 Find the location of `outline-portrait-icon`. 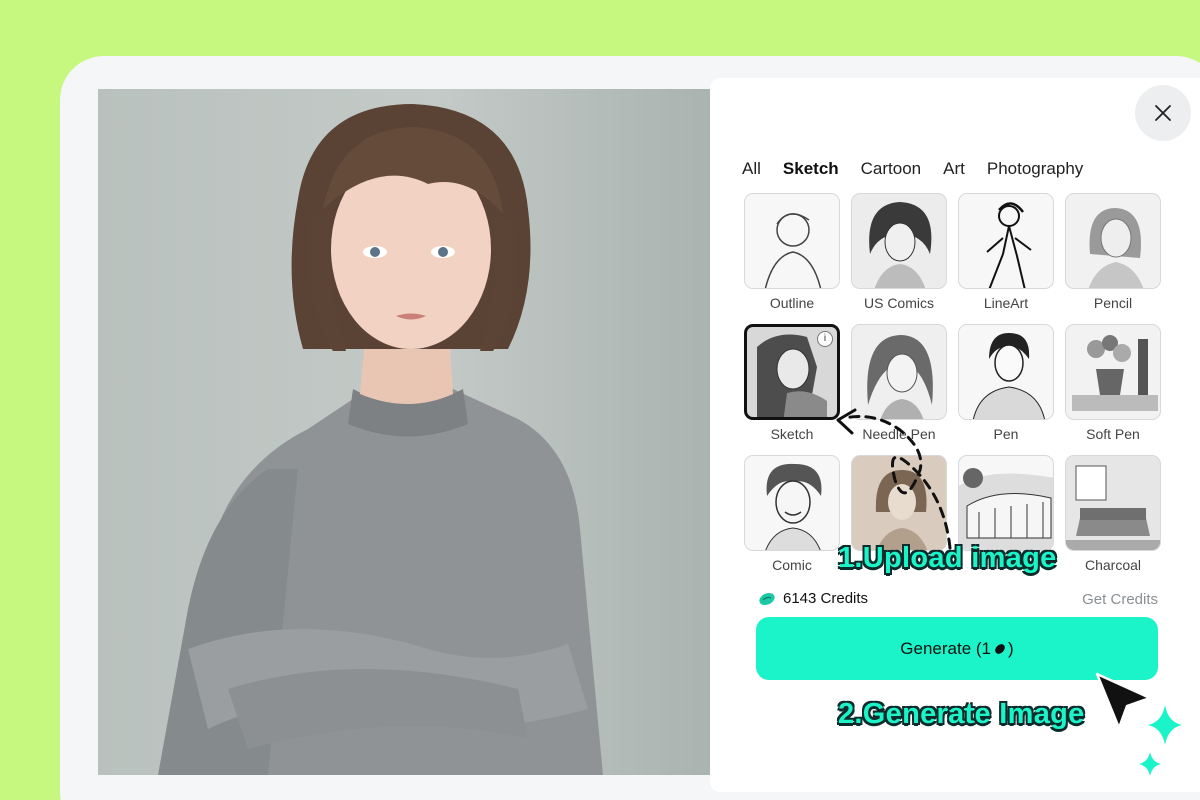

outline-portrait-icon is located at coordinates (792, 241).